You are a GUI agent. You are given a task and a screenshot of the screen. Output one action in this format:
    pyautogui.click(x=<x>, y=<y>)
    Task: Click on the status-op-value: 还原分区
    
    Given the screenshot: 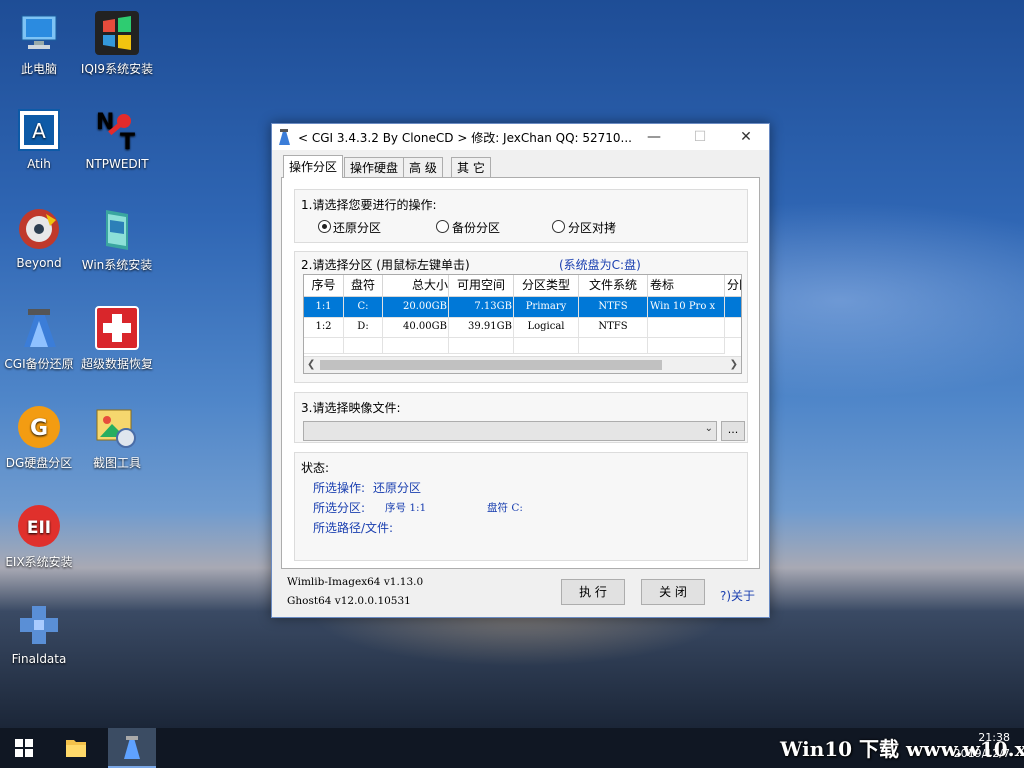 What is the action you would take?
    pyautogui.click(x=397, y=488)
    